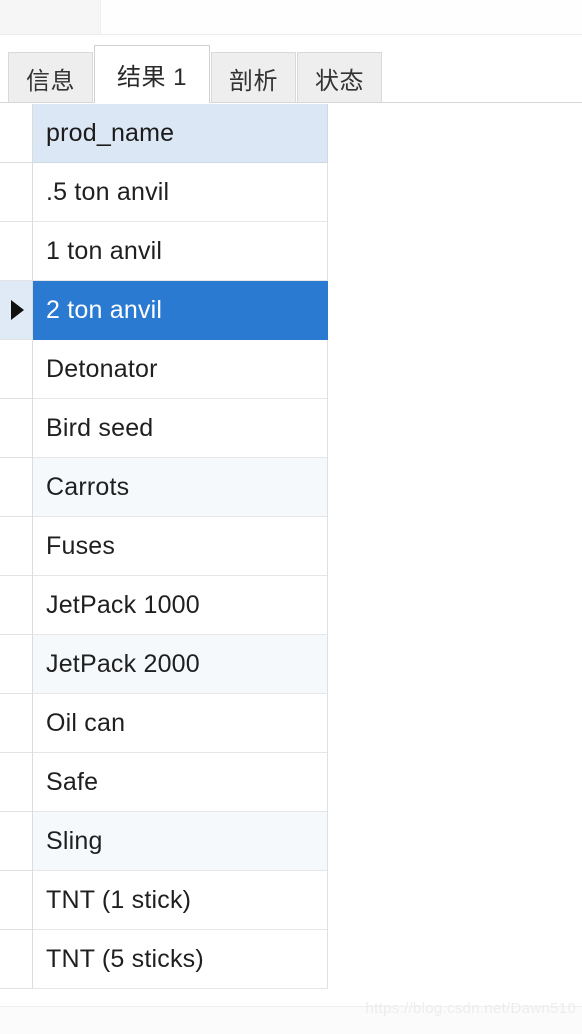  I want to click on table-row: TNT (1 stick), so click(291, 900).